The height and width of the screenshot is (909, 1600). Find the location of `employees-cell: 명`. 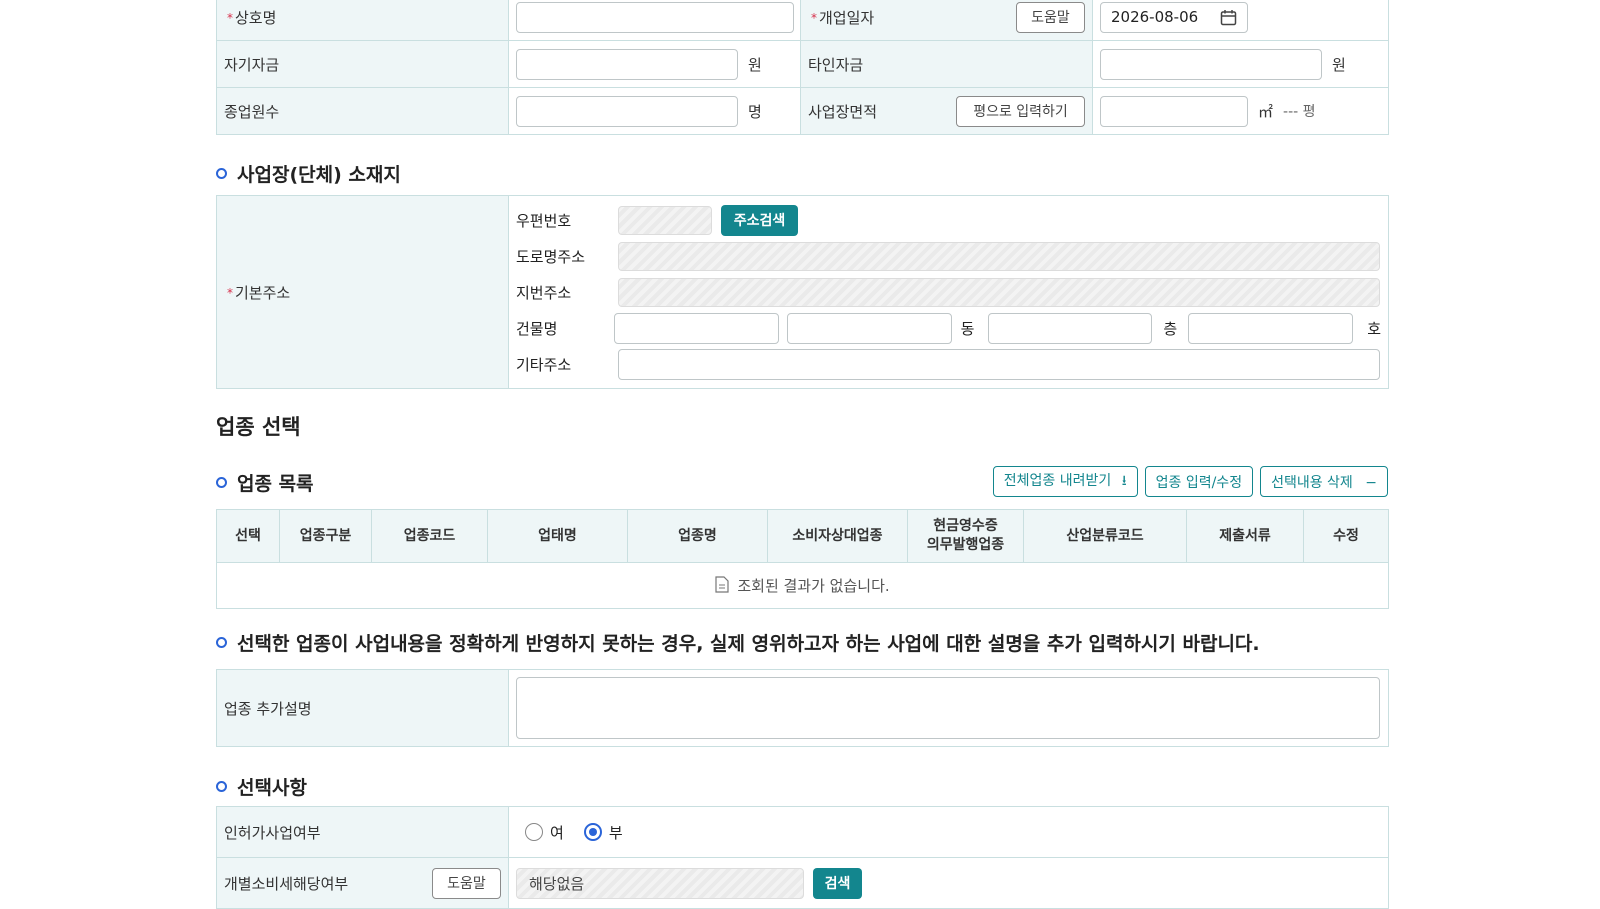

employees-cell: 명 is located at coordinates (654, 111).